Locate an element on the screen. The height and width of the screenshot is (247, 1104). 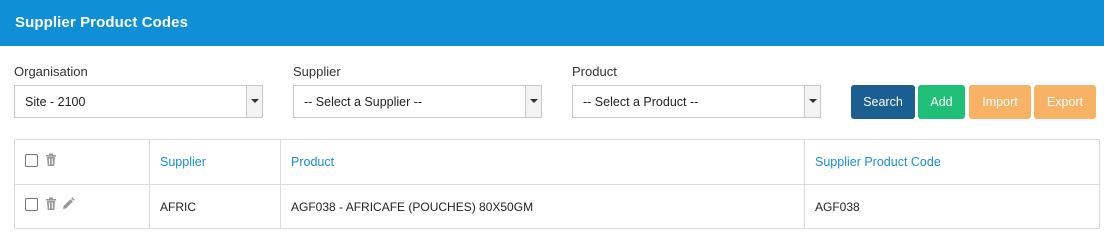
column-header-supplier-product-code: Supplier Product Code is located at coordinates (952, 162).